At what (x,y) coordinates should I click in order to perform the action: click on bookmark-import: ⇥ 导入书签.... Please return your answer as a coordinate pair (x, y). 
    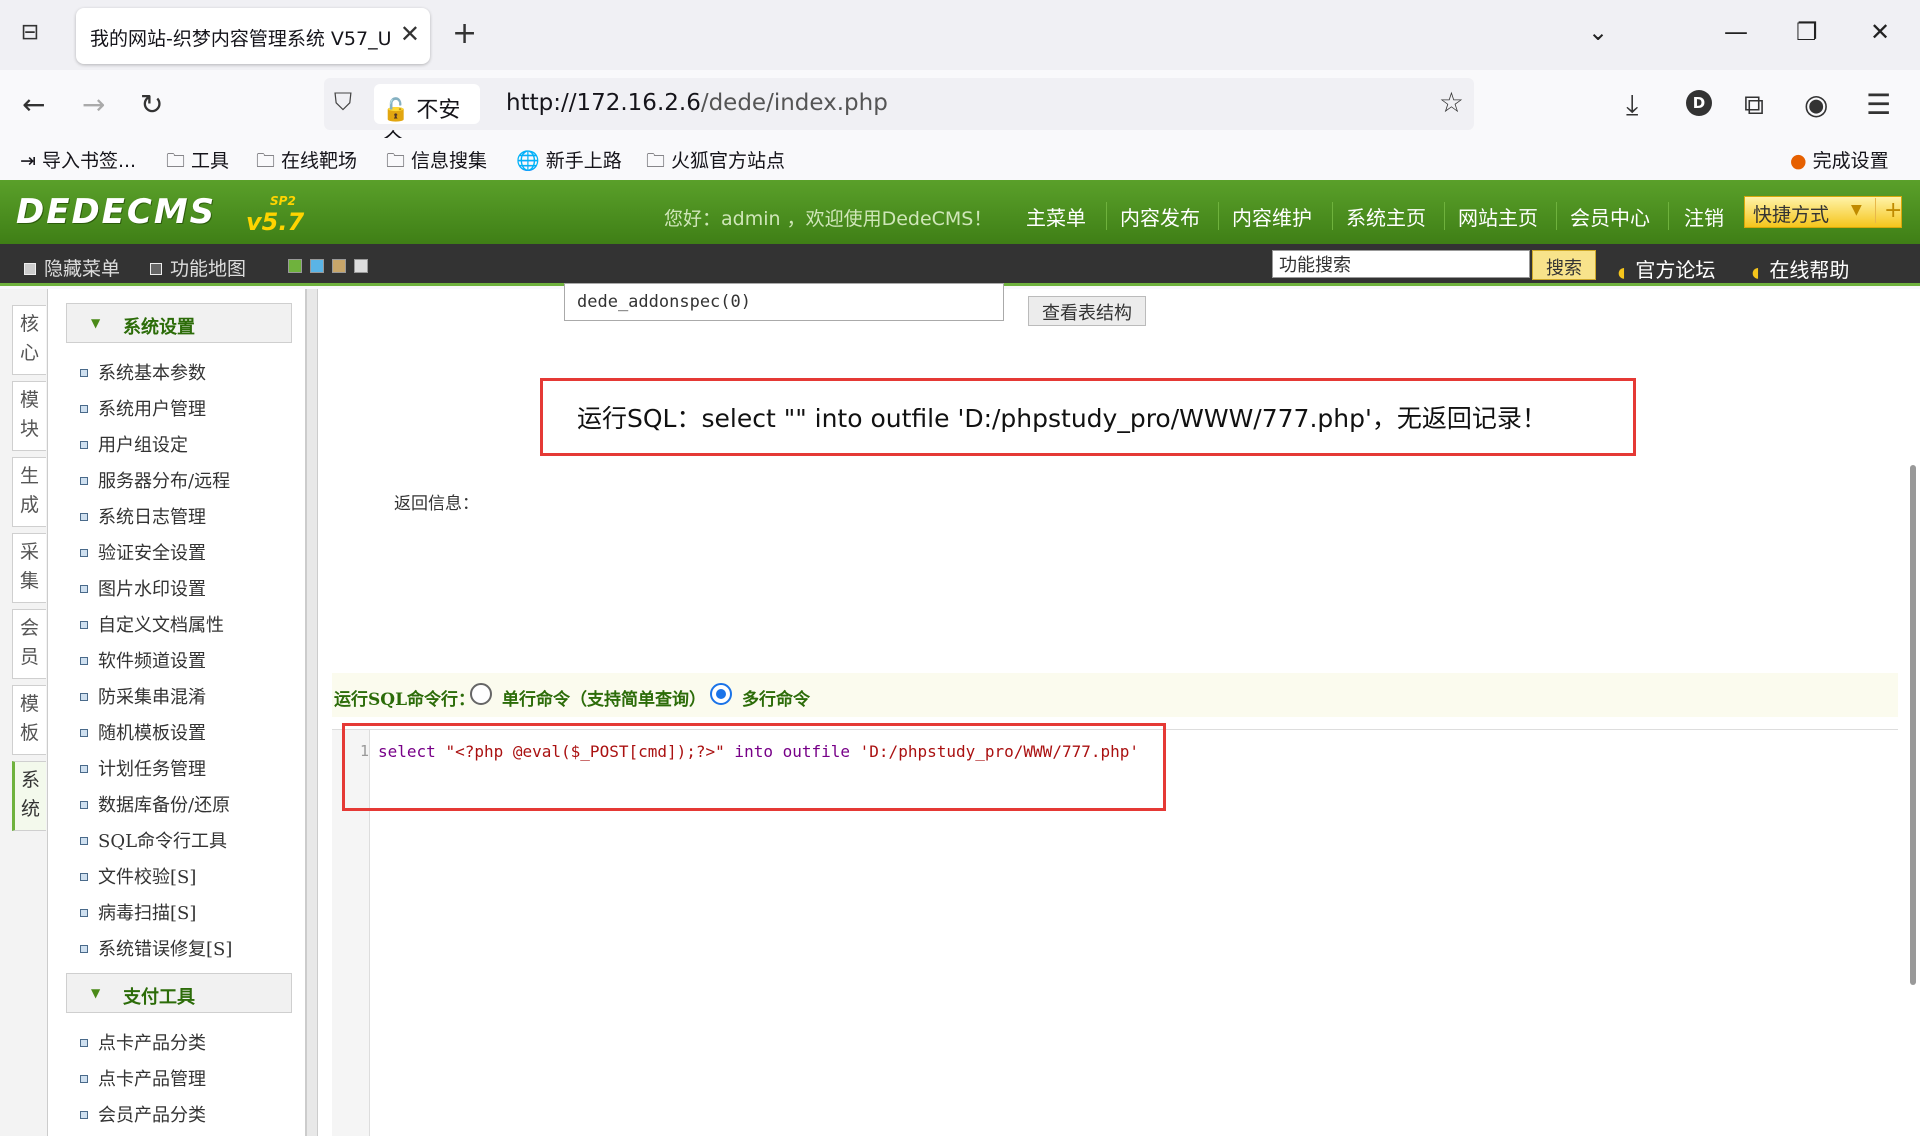
    Looking at the image, I should click on (78, 159).